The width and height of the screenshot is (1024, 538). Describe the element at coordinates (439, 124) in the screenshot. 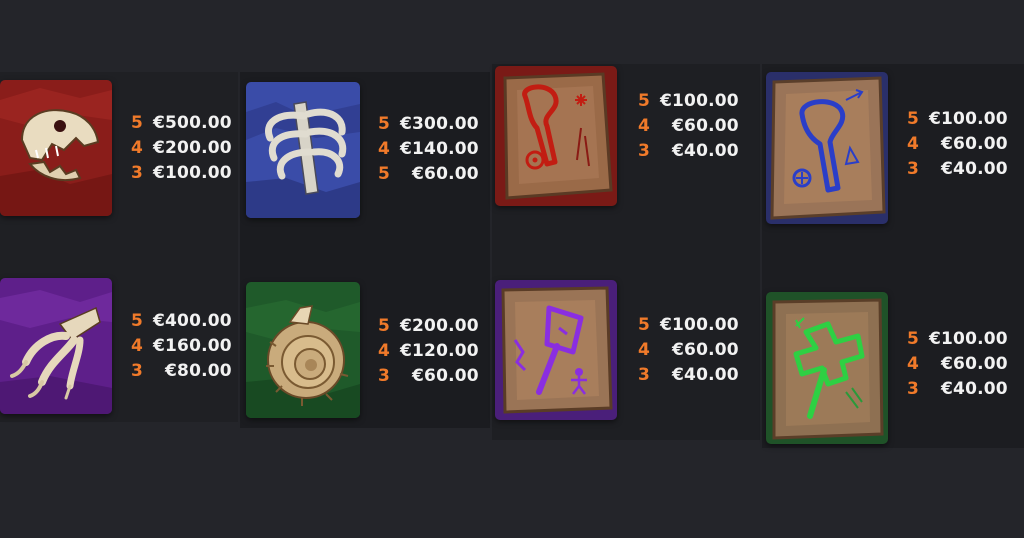

I see `pay-value: €300.00` at that location.